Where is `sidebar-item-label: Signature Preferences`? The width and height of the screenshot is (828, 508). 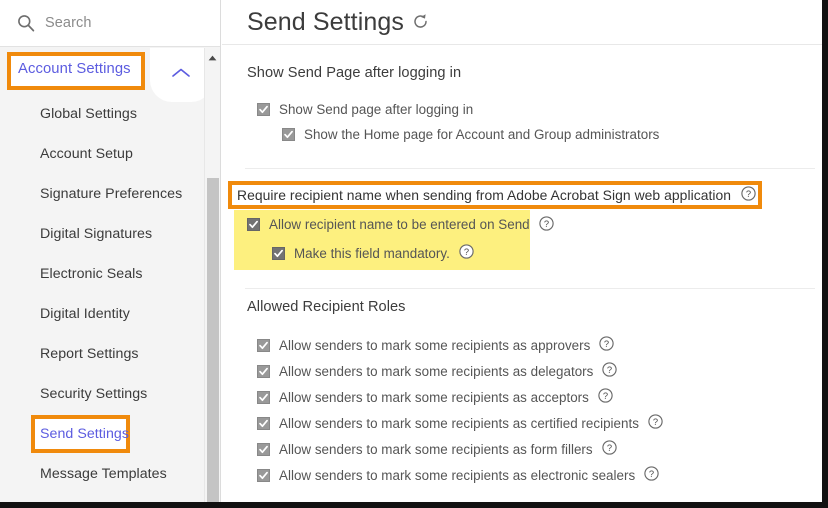 sidebar-item-label: Signature Preferences is located at coordinates (111, 194).